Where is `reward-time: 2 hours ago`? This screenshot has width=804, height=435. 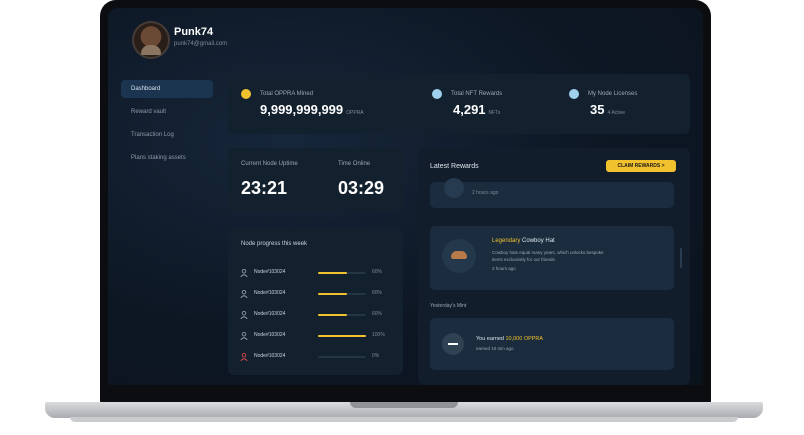
reward-time: 2 hours ago is located at coordinates (485, 193).